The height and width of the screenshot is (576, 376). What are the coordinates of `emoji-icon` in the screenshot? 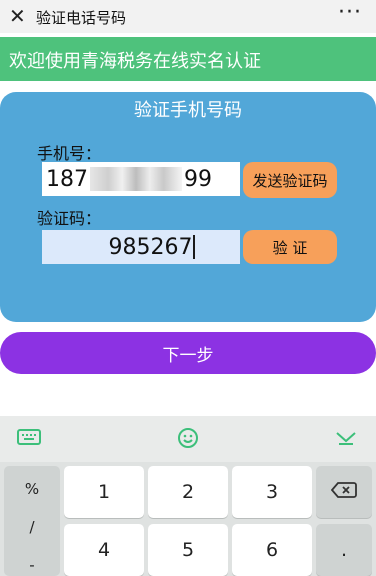 It's located at (188, 440).